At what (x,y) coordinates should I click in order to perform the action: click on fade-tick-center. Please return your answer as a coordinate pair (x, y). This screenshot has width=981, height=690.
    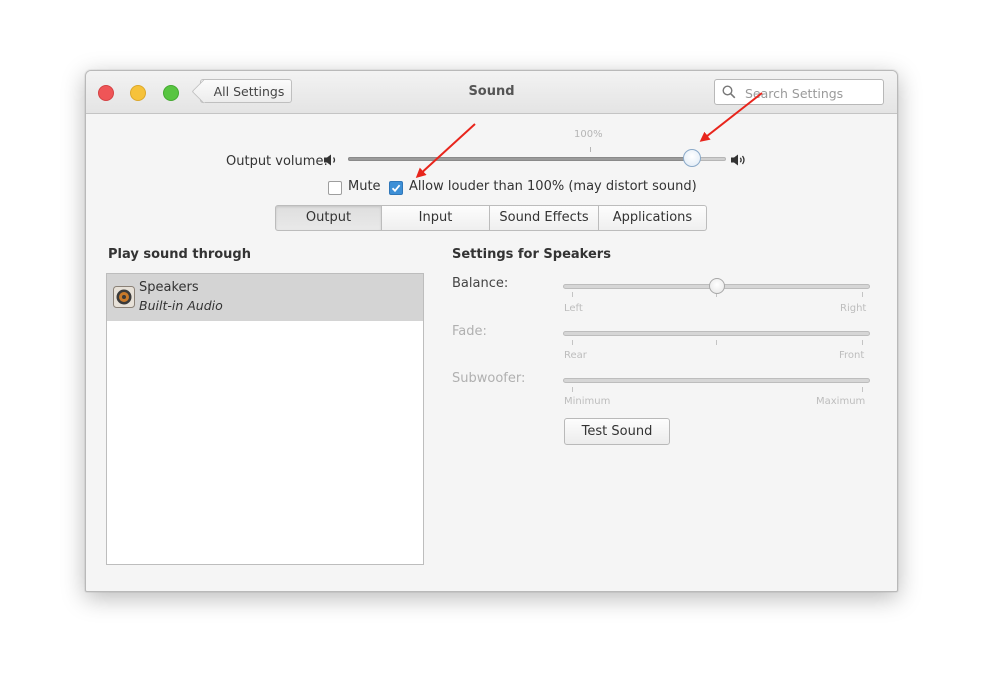
    Looking at the image, I should click on (716, 342).